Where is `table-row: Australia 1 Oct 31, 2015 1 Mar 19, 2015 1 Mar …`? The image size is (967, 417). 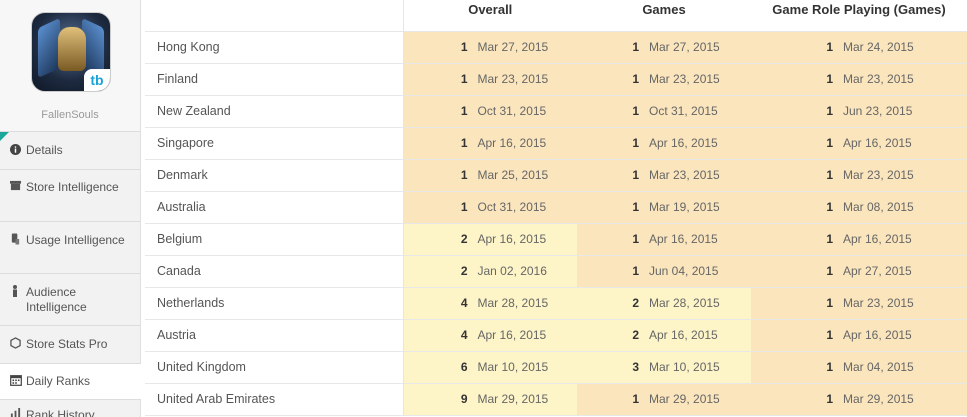 table-row: Australia 1 Oct 31, 2015 1 Mar 19, 2015 1 Mar … is located at coordinates (556, 207).